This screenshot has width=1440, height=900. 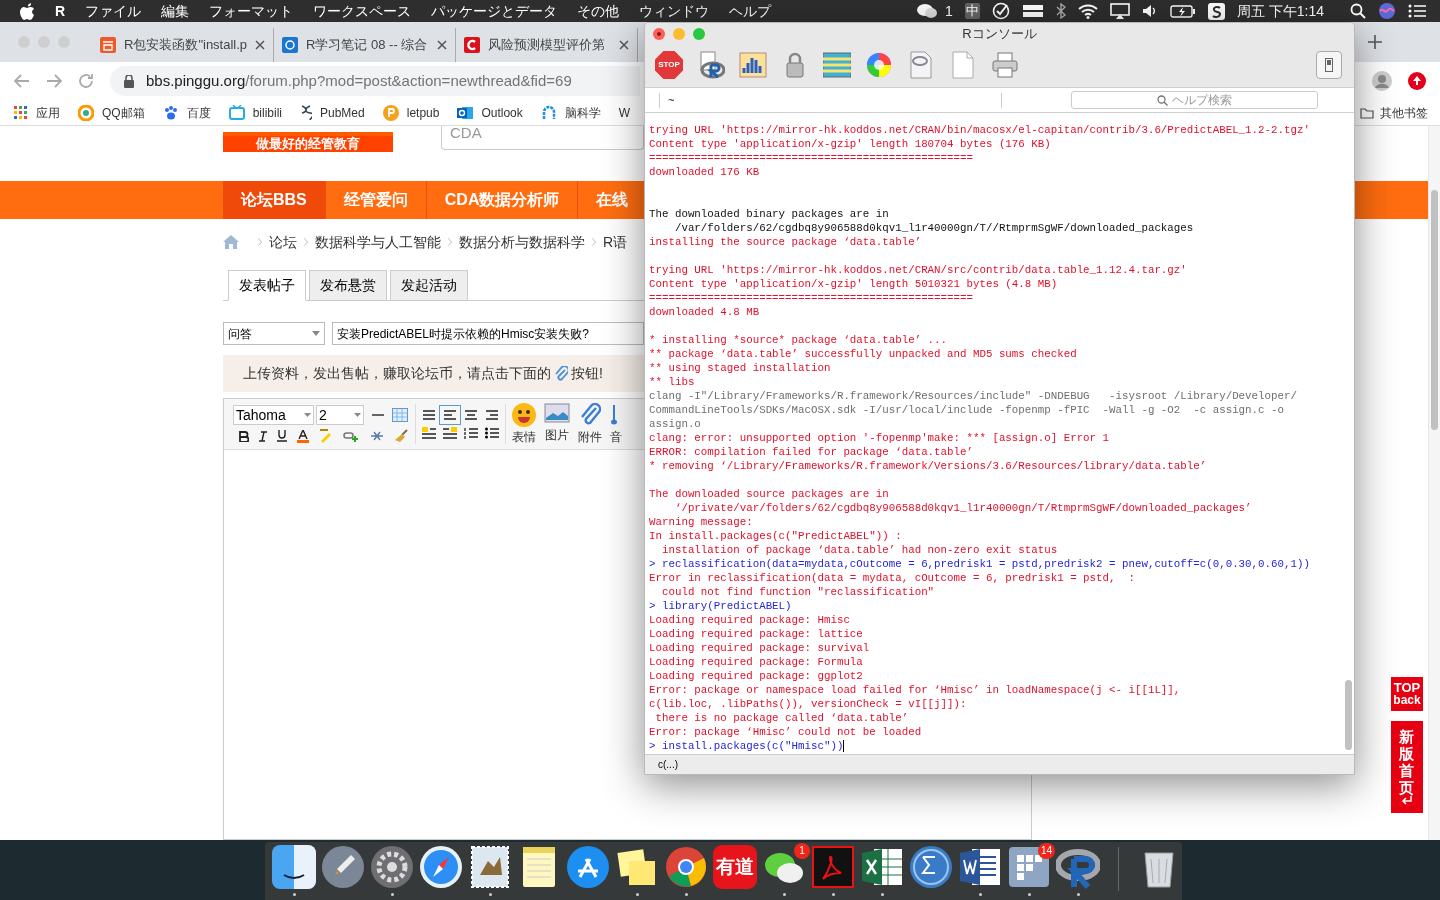 What do you see at coordinates (915, 690) in the screenshot?
I see `console-line: Error: package or namespace load failed for ‘Hmisc’ in loadNamespace(j <- i[[1L]],` at bounding box center [915, 690].